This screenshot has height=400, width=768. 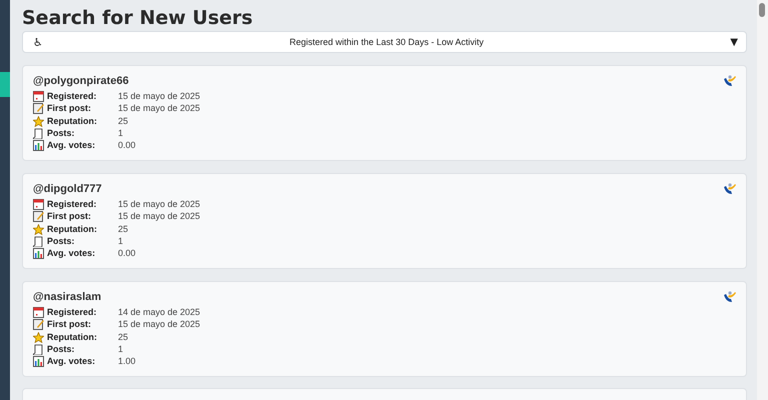 What do you see at coordinates (67, 297) in the screenshot?
I see `username: @nasiraslam` at bounding box center [67, 297].